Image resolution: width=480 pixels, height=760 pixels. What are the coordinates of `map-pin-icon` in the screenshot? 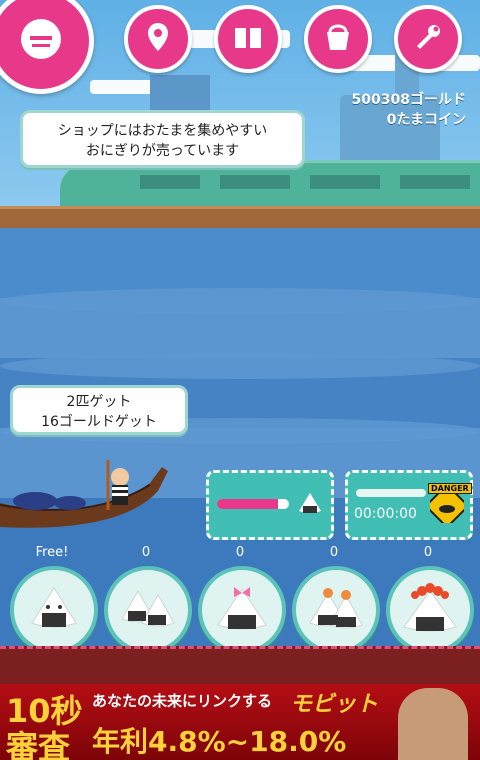 It's located at (158, 39).